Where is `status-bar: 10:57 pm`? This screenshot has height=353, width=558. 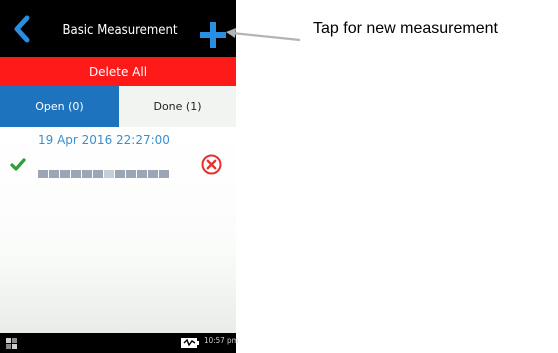 status-bar: 10:57 pm is located at coordinates (119, 343).